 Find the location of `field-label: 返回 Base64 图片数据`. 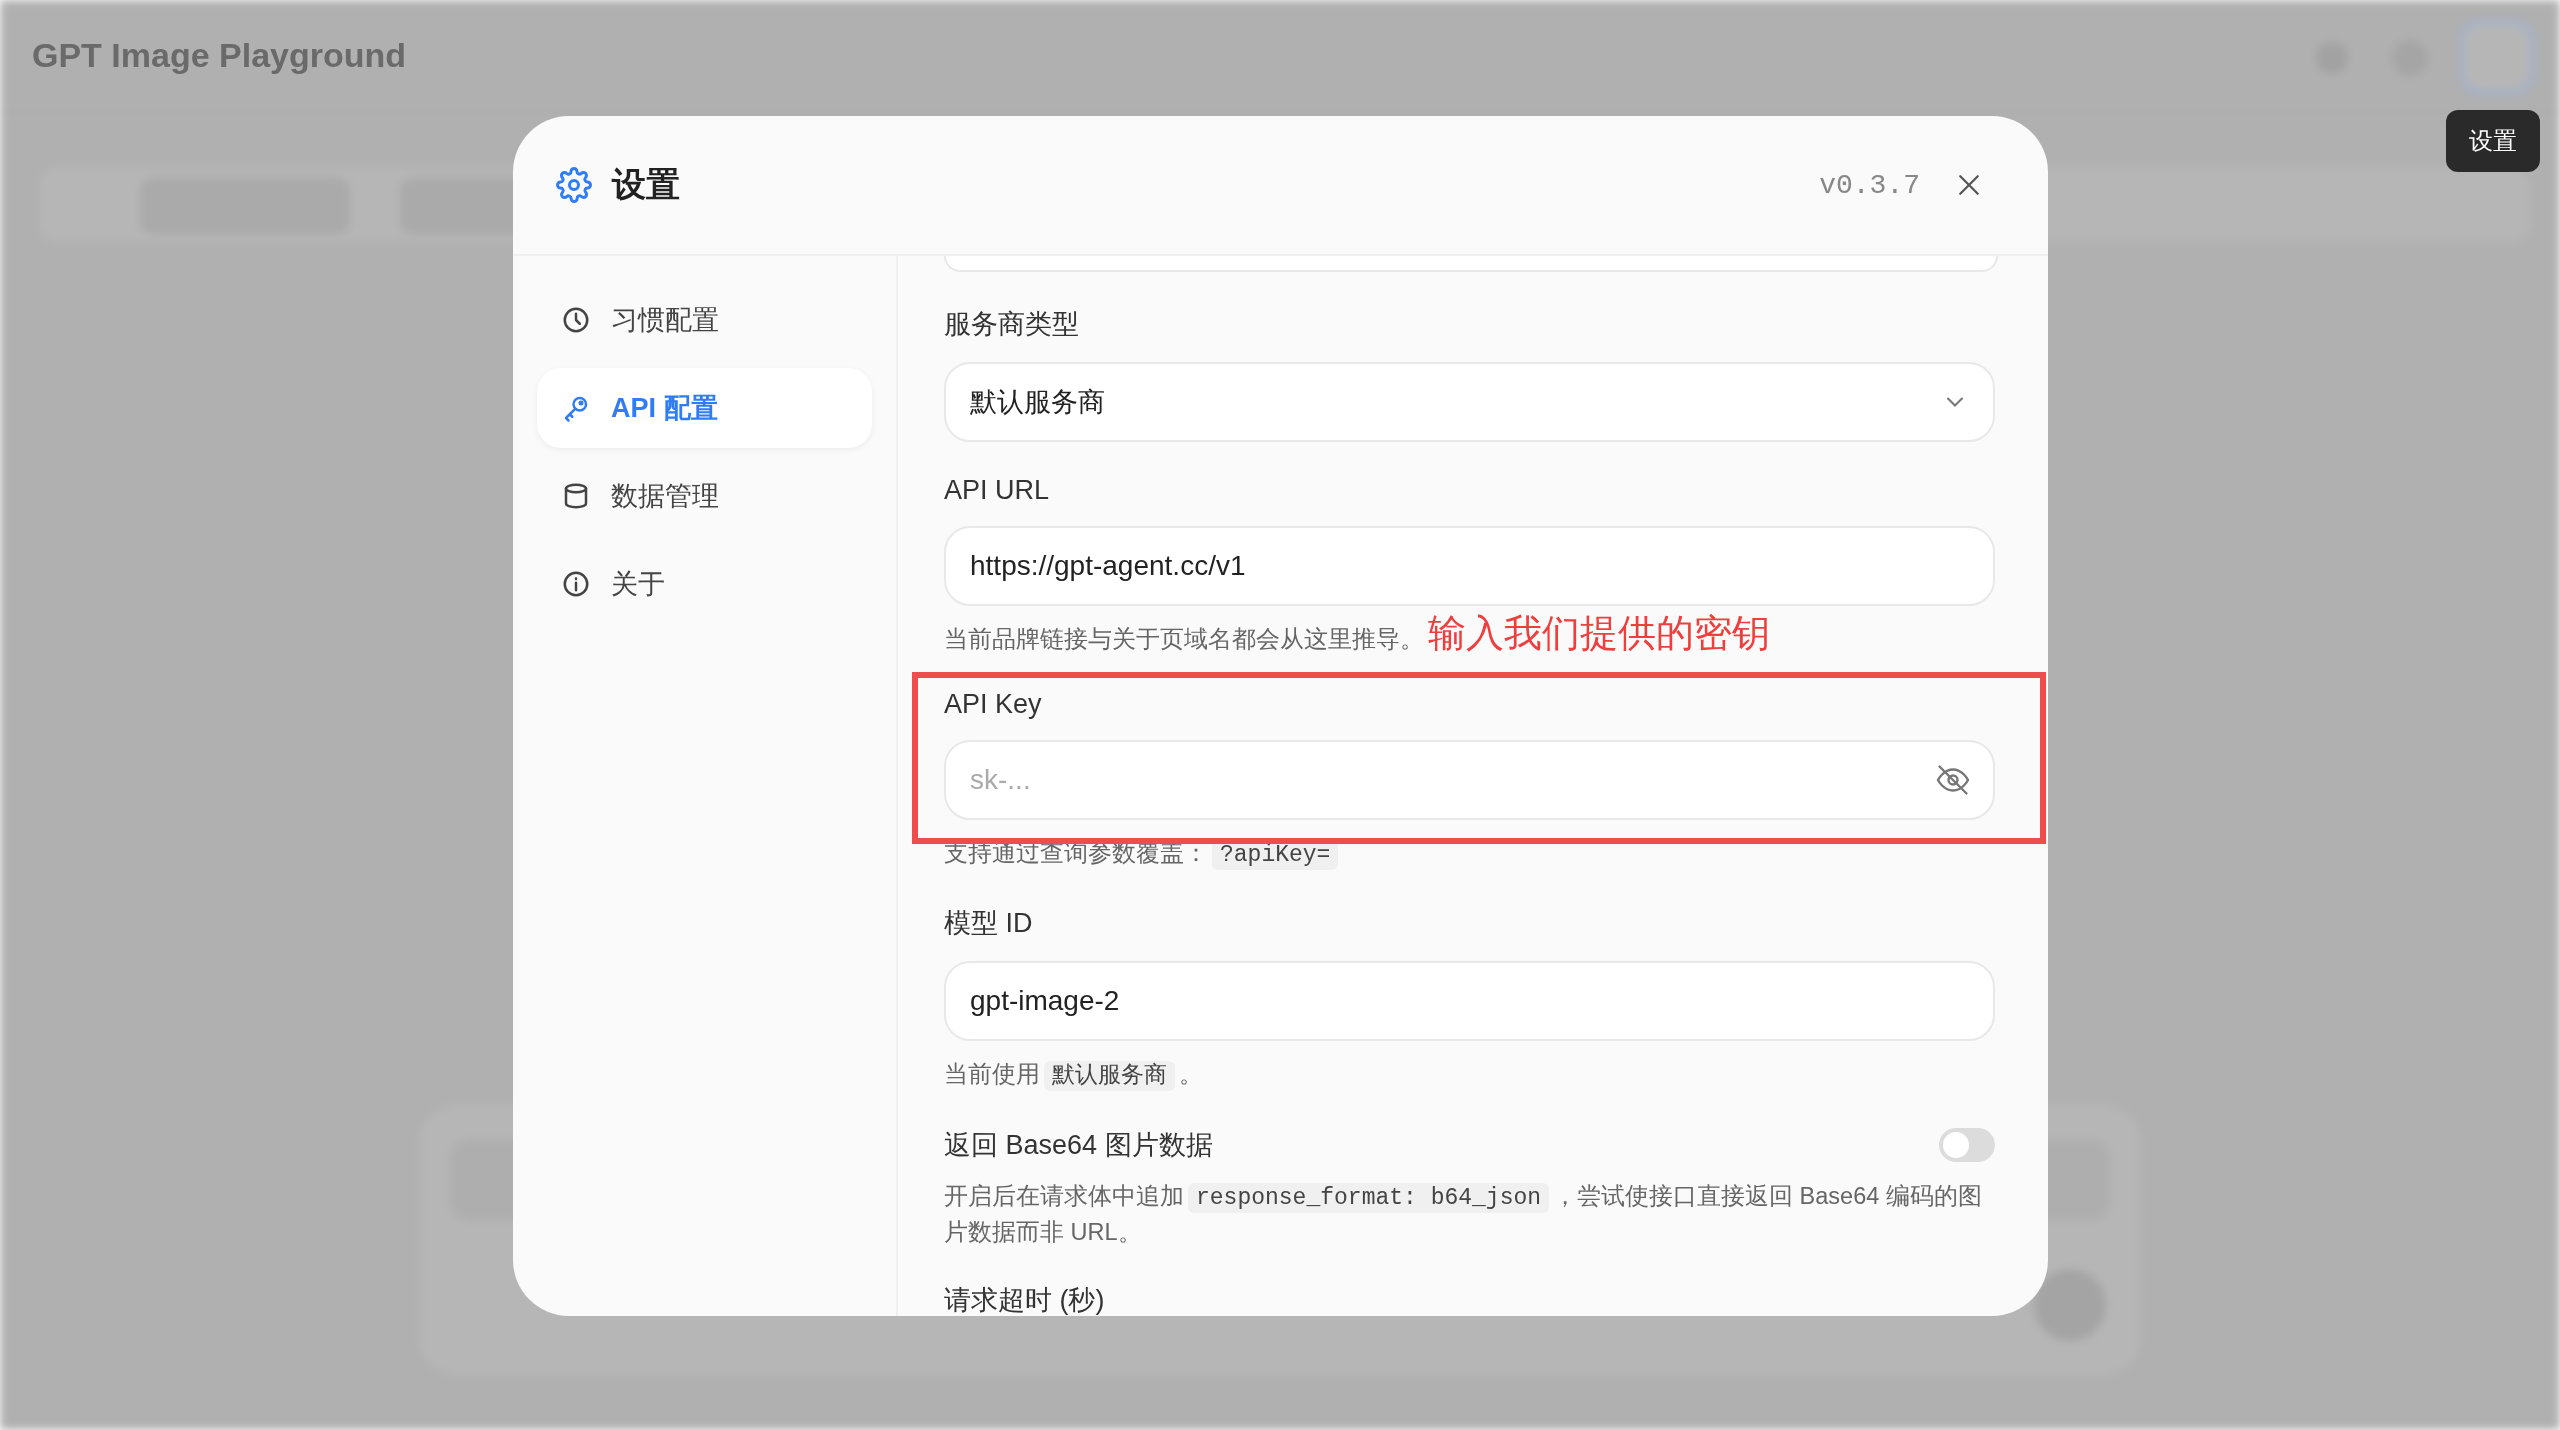

field-label: 返回 Base64 图片数据 is located at coordinates (1078, 1145).